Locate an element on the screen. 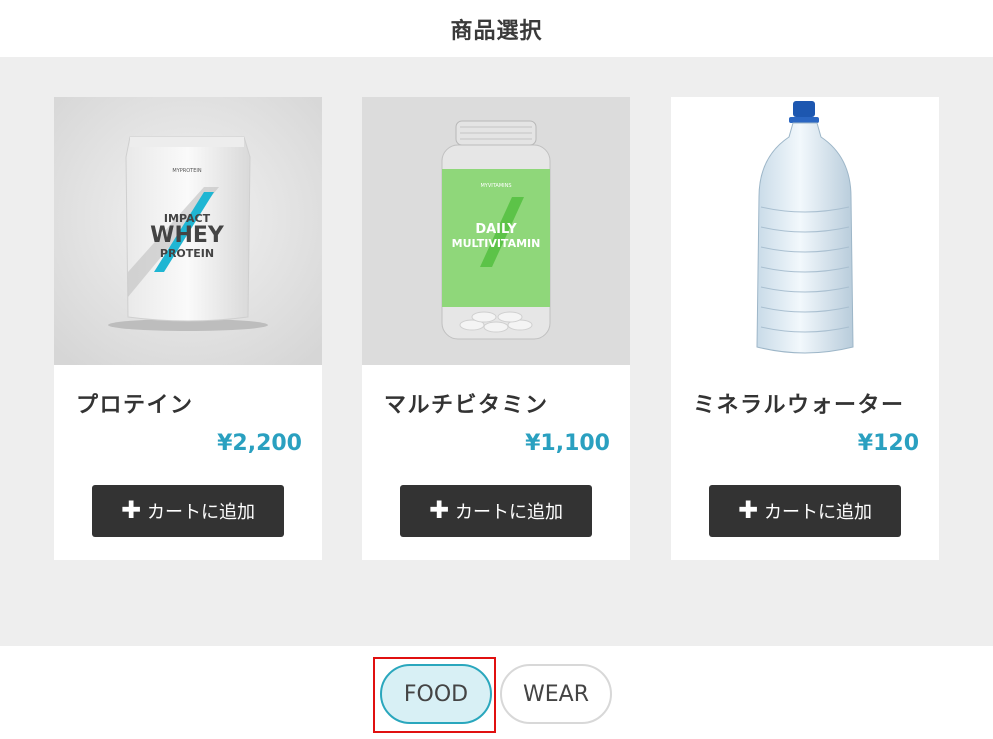 The height and width of the screenshot is (739, 993). page-title: 商品選択 is located at coordinates (496, 31).